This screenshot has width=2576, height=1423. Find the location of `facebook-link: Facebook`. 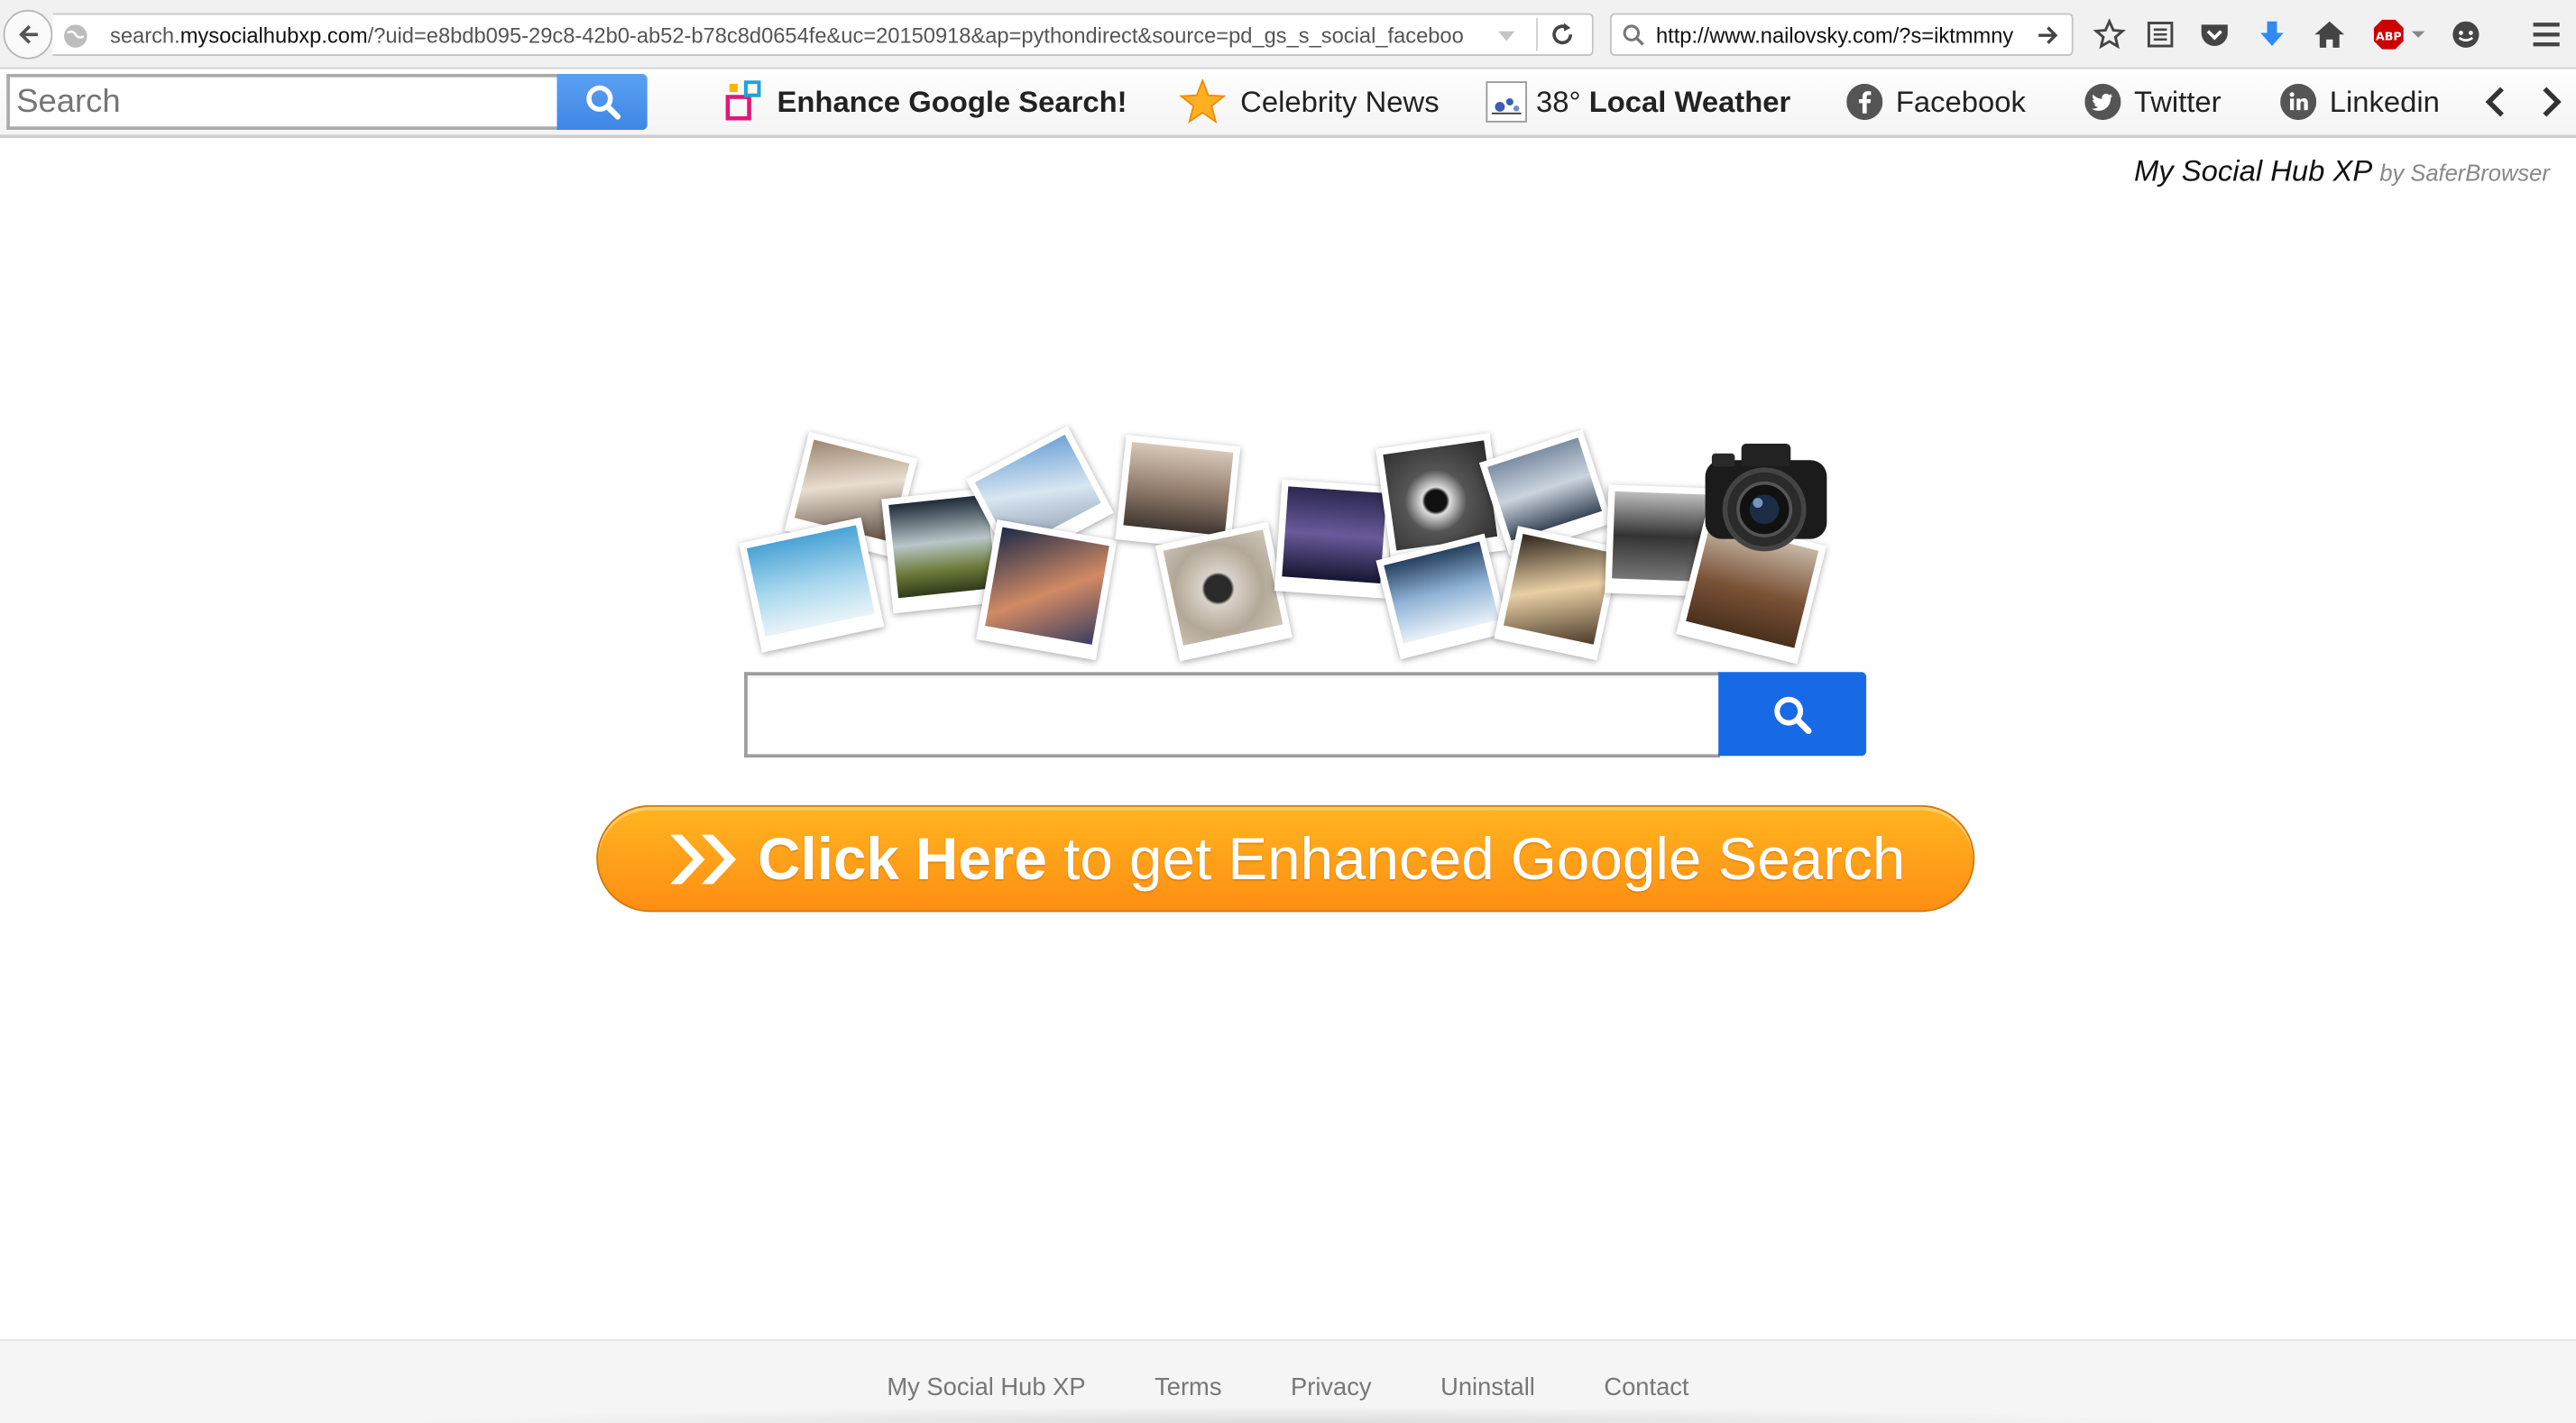

facebook-link: Facebook is located at coordinates (1936, 102).